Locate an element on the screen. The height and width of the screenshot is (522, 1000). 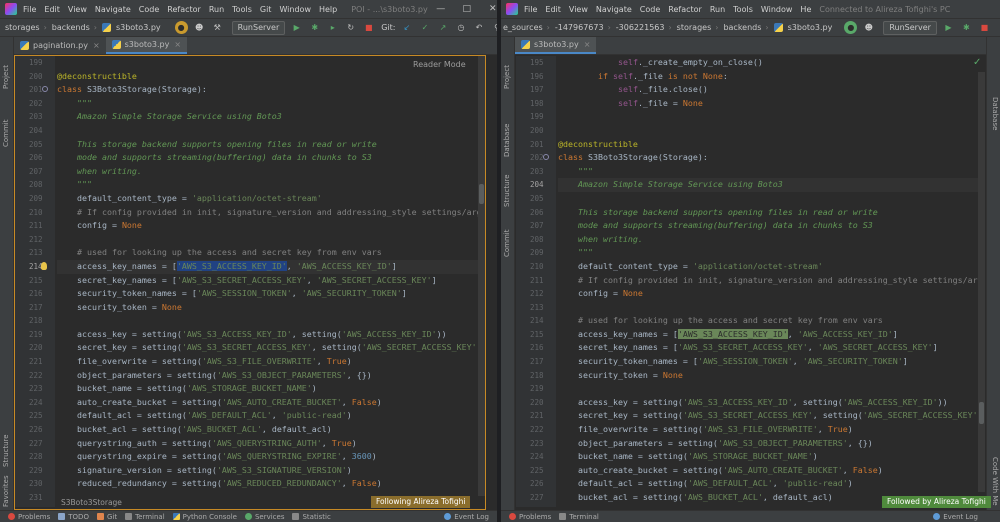
database-tool-tab-right: Database is located at coordinates (995, 113).